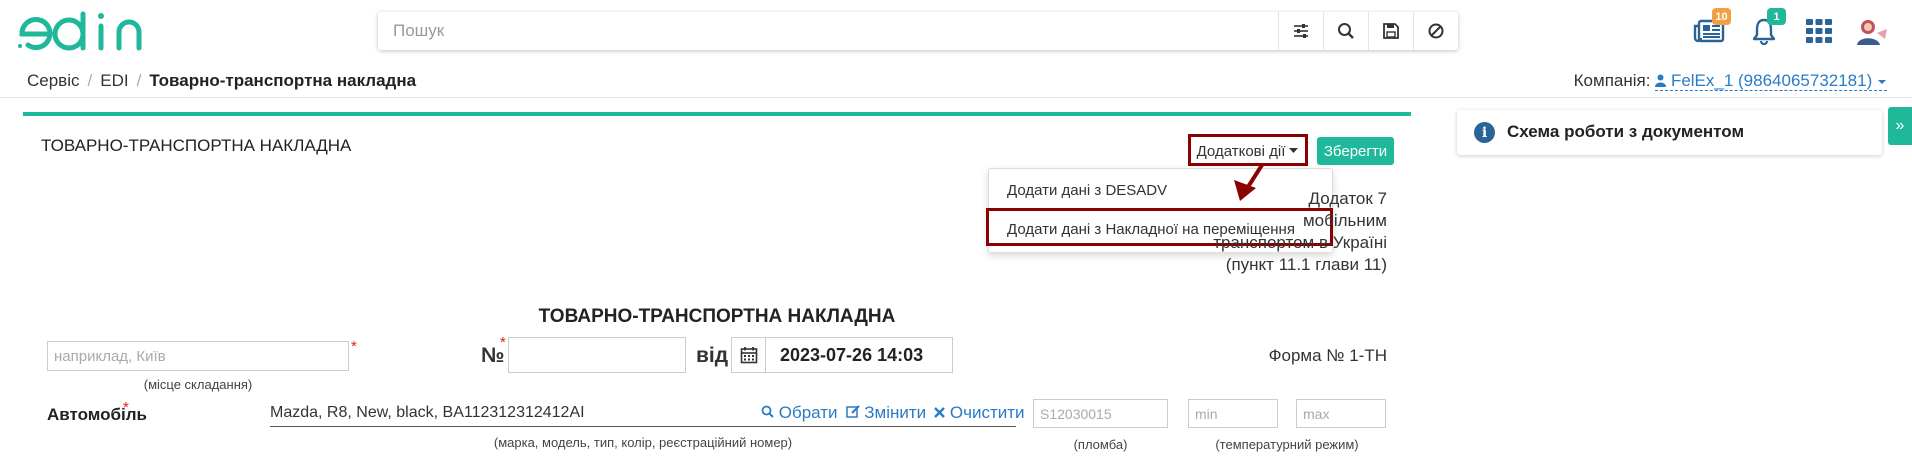 The width and height of the screenshot is (1912, 465). I want to click on filter-settings-button, so click(1300, 31).